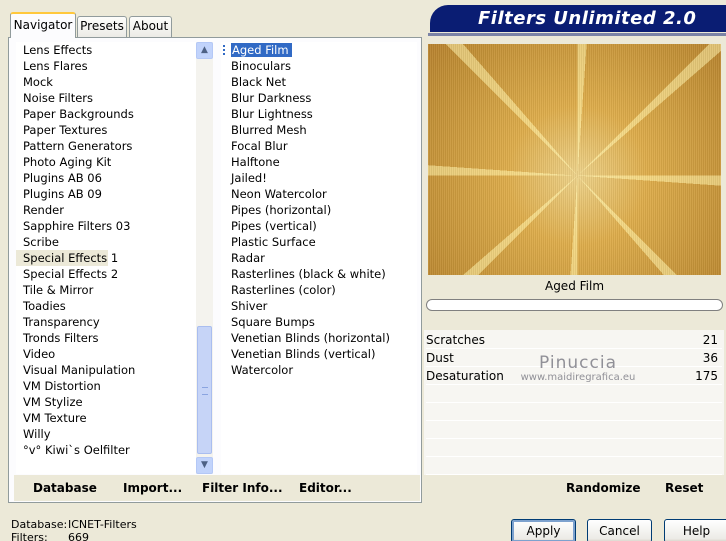 The width and height of the screenshot is (726, 541). Describe the element at coordinates (574, 340) in the screenshot. I see `param-scratches: Scratches 21` at that location.